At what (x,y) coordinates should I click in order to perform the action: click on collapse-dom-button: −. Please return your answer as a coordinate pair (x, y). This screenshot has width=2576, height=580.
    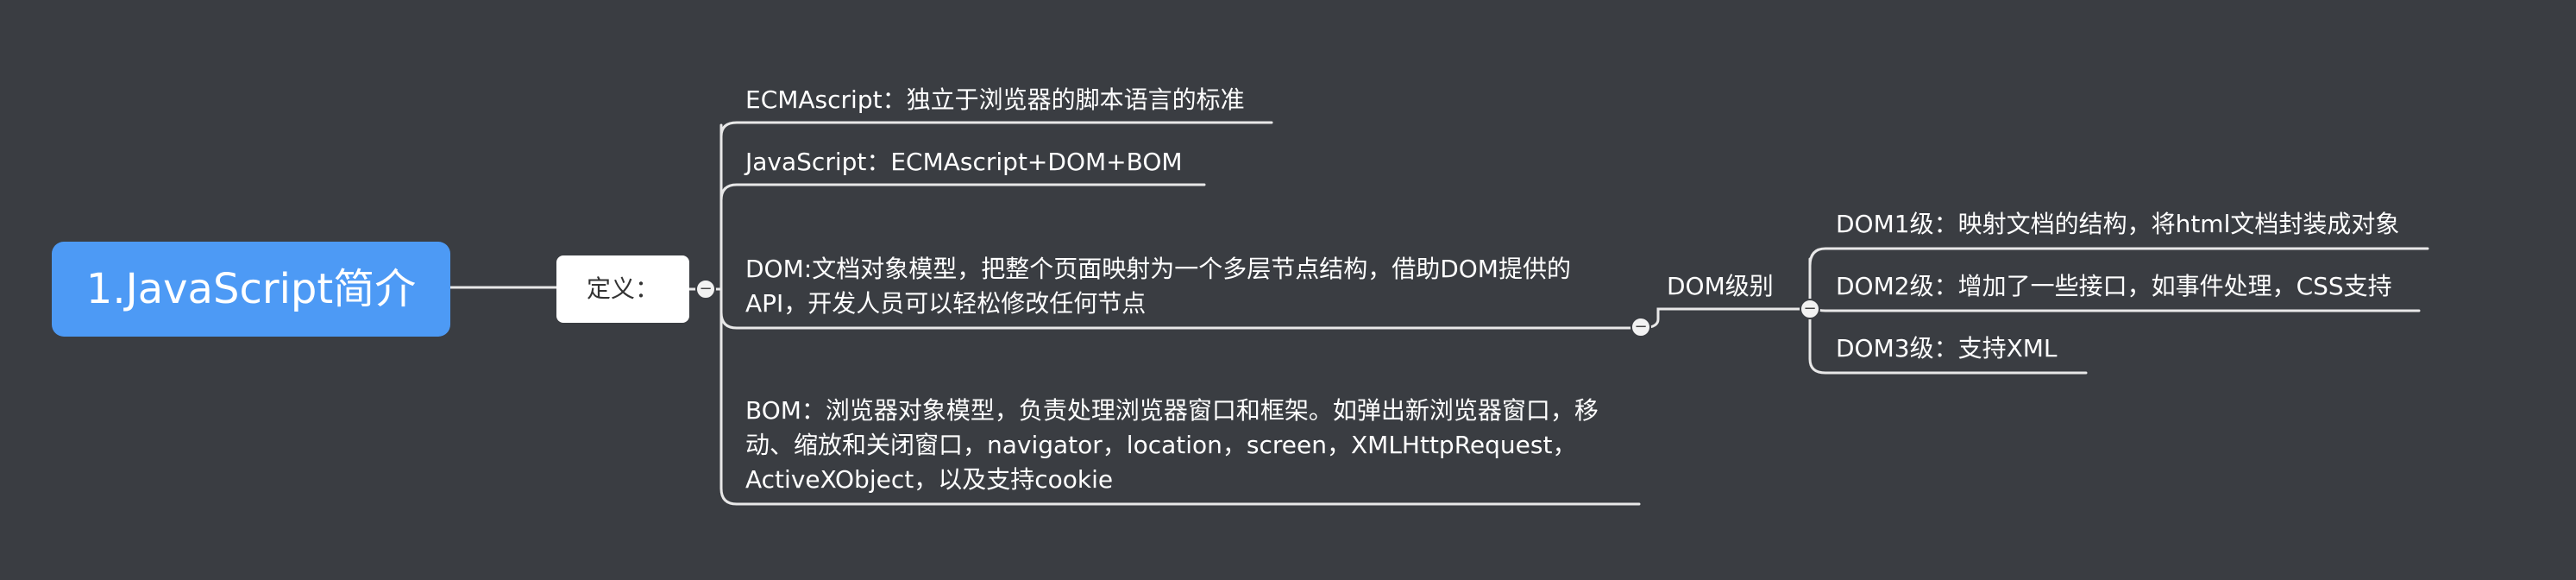
    Looking at the image, I should click on (1640, 327).